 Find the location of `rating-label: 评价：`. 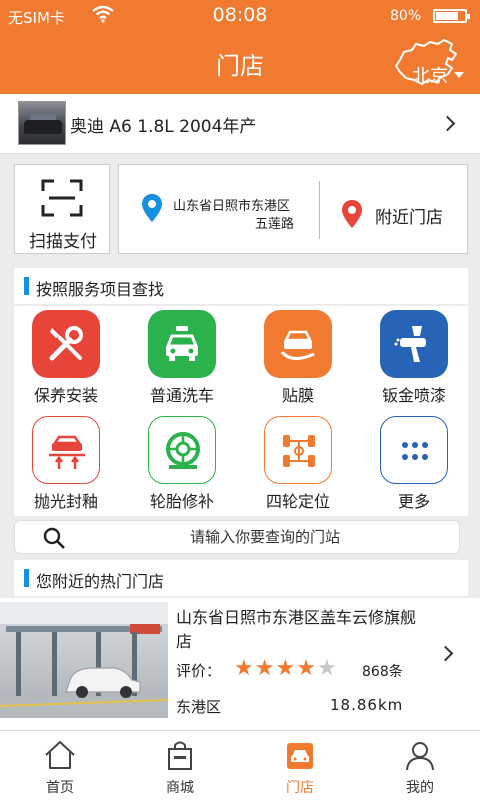

rating-label: 评价： is located at coordinates (199, 671).